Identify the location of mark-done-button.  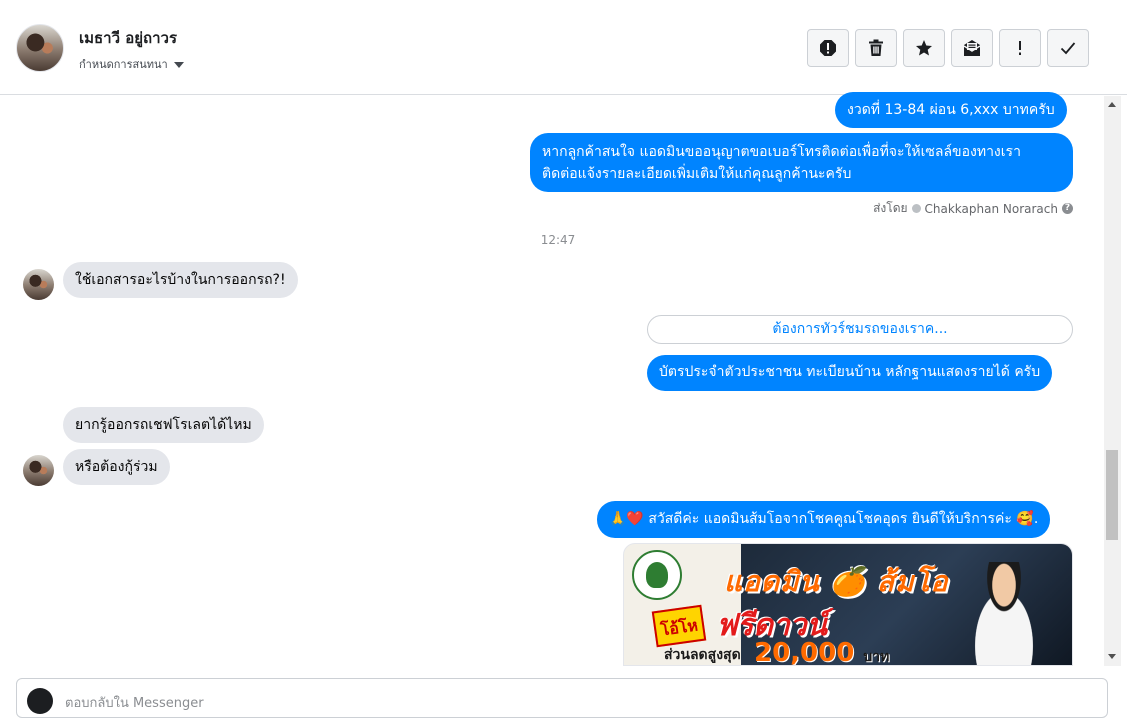
(1068, 48).